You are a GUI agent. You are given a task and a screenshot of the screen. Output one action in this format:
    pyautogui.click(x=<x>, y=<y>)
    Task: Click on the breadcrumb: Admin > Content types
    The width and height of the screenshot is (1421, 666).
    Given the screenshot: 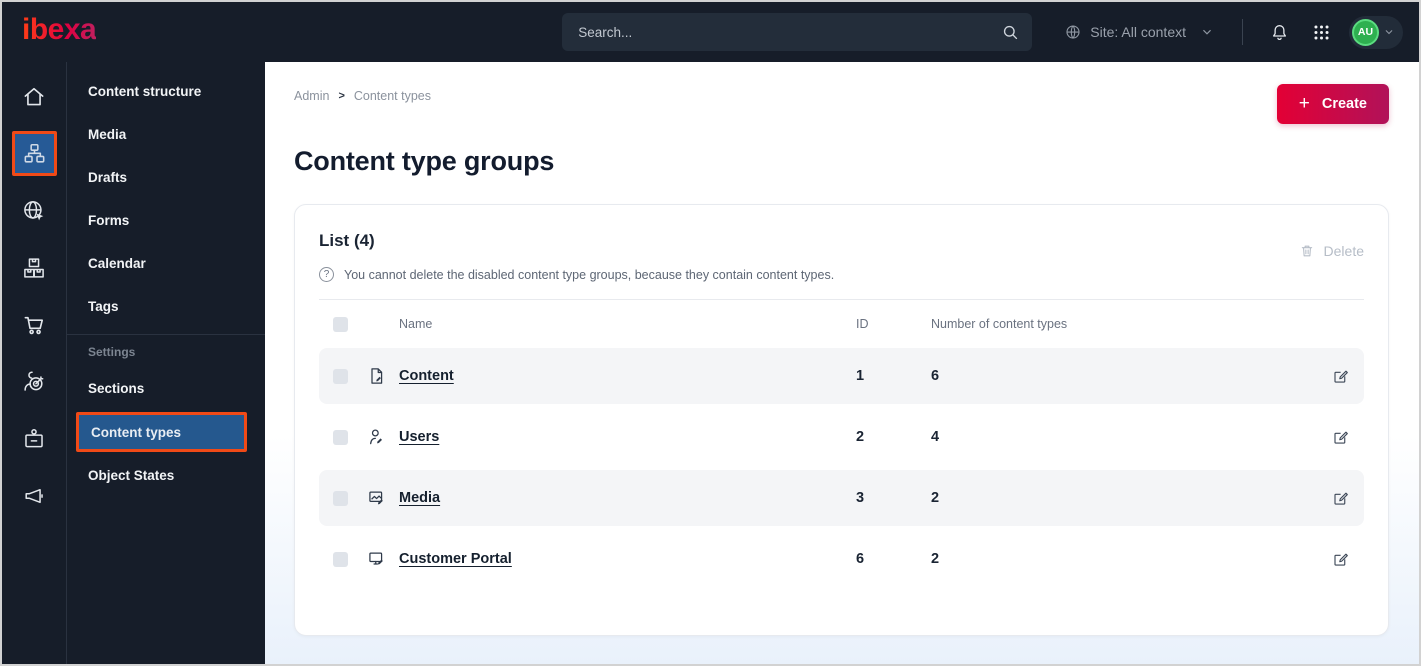 What is the action you would take?
    pyautogui.click(x=362, y=93)
    